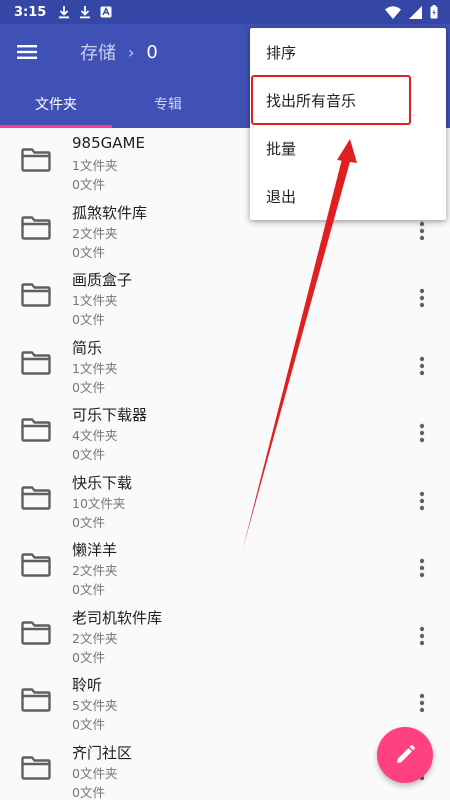 The width and height of the screenshot is (450, 800). What do you see at coordinates (331, 100) in the screenshot?
I see `annotation-highlight-box` at bounding box center [331, 100].